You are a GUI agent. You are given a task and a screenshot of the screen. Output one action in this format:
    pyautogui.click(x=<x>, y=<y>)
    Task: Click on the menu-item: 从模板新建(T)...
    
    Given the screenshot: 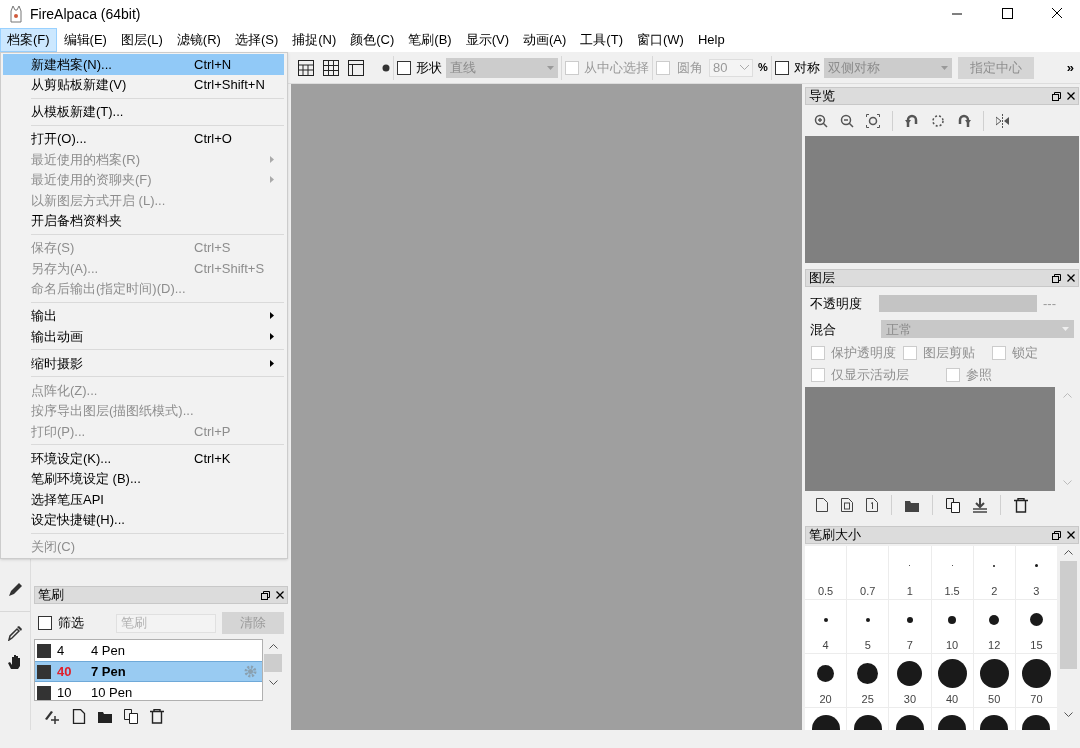 What is the action you would take?
    pyautogui.click(x=143, y=111)
    